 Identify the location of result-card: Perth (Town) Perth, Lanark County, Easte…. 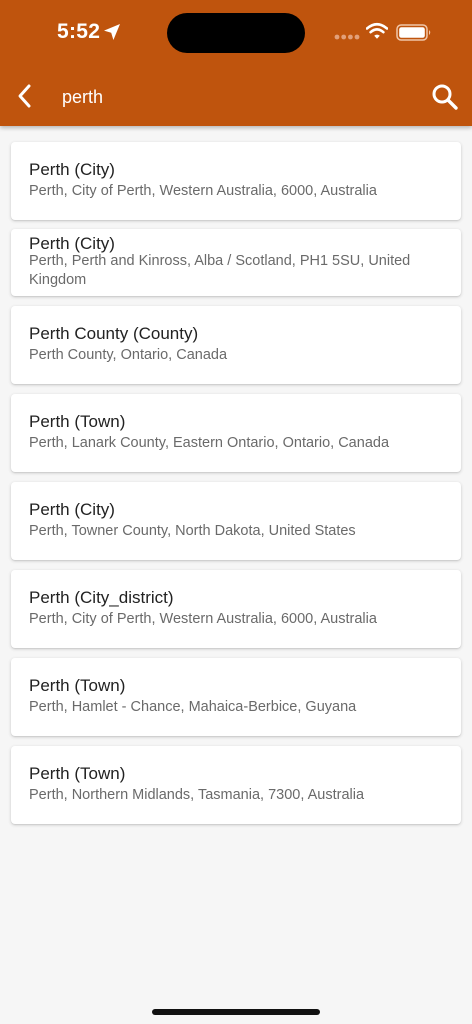
(236, 433).